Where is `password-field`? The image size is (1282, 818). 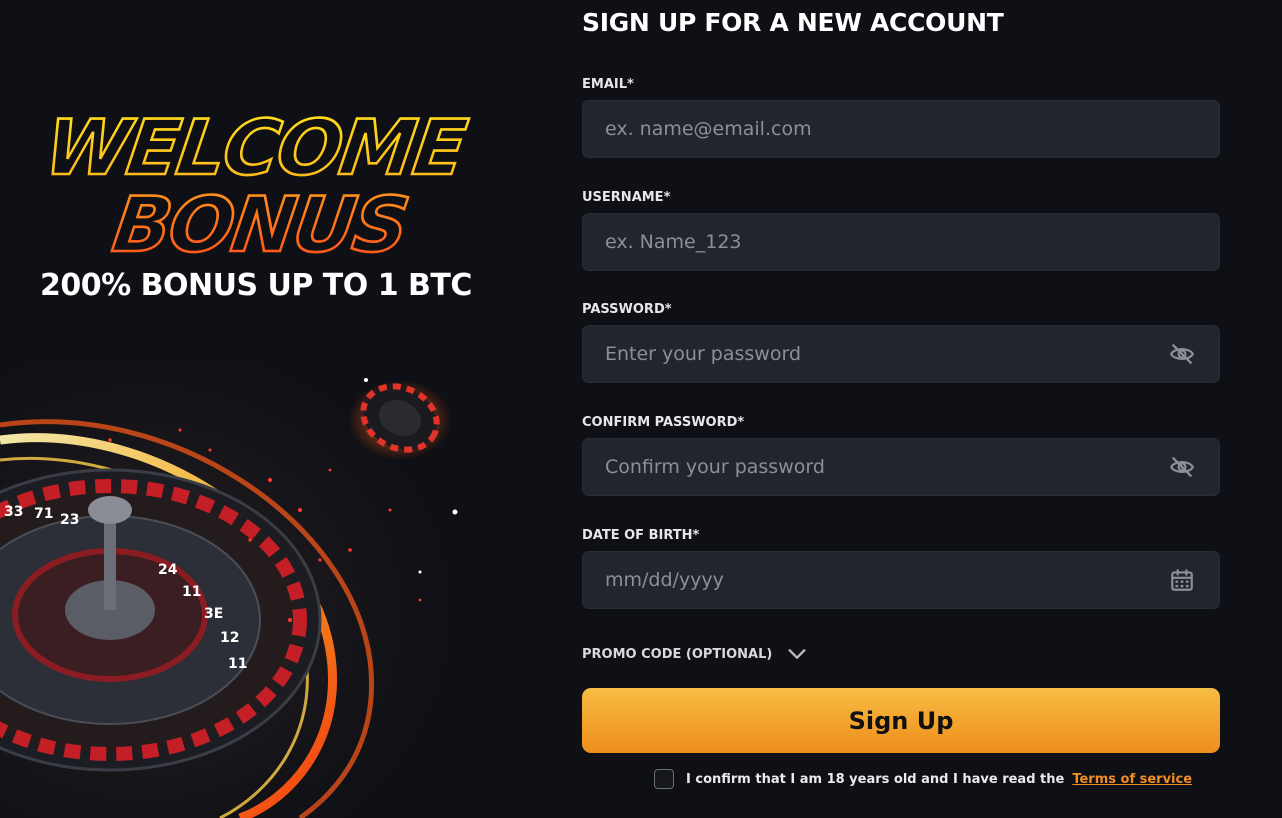 password-field is located at coordinates (901, 354).